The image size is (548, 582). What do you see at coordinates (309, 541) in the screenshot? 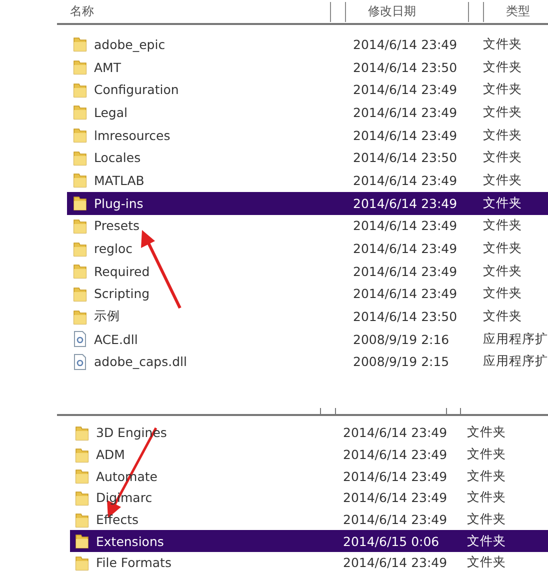
I see `file-row: Extensions 2014/6/15 0:06 文件夹` at bounding box center [309, 541].